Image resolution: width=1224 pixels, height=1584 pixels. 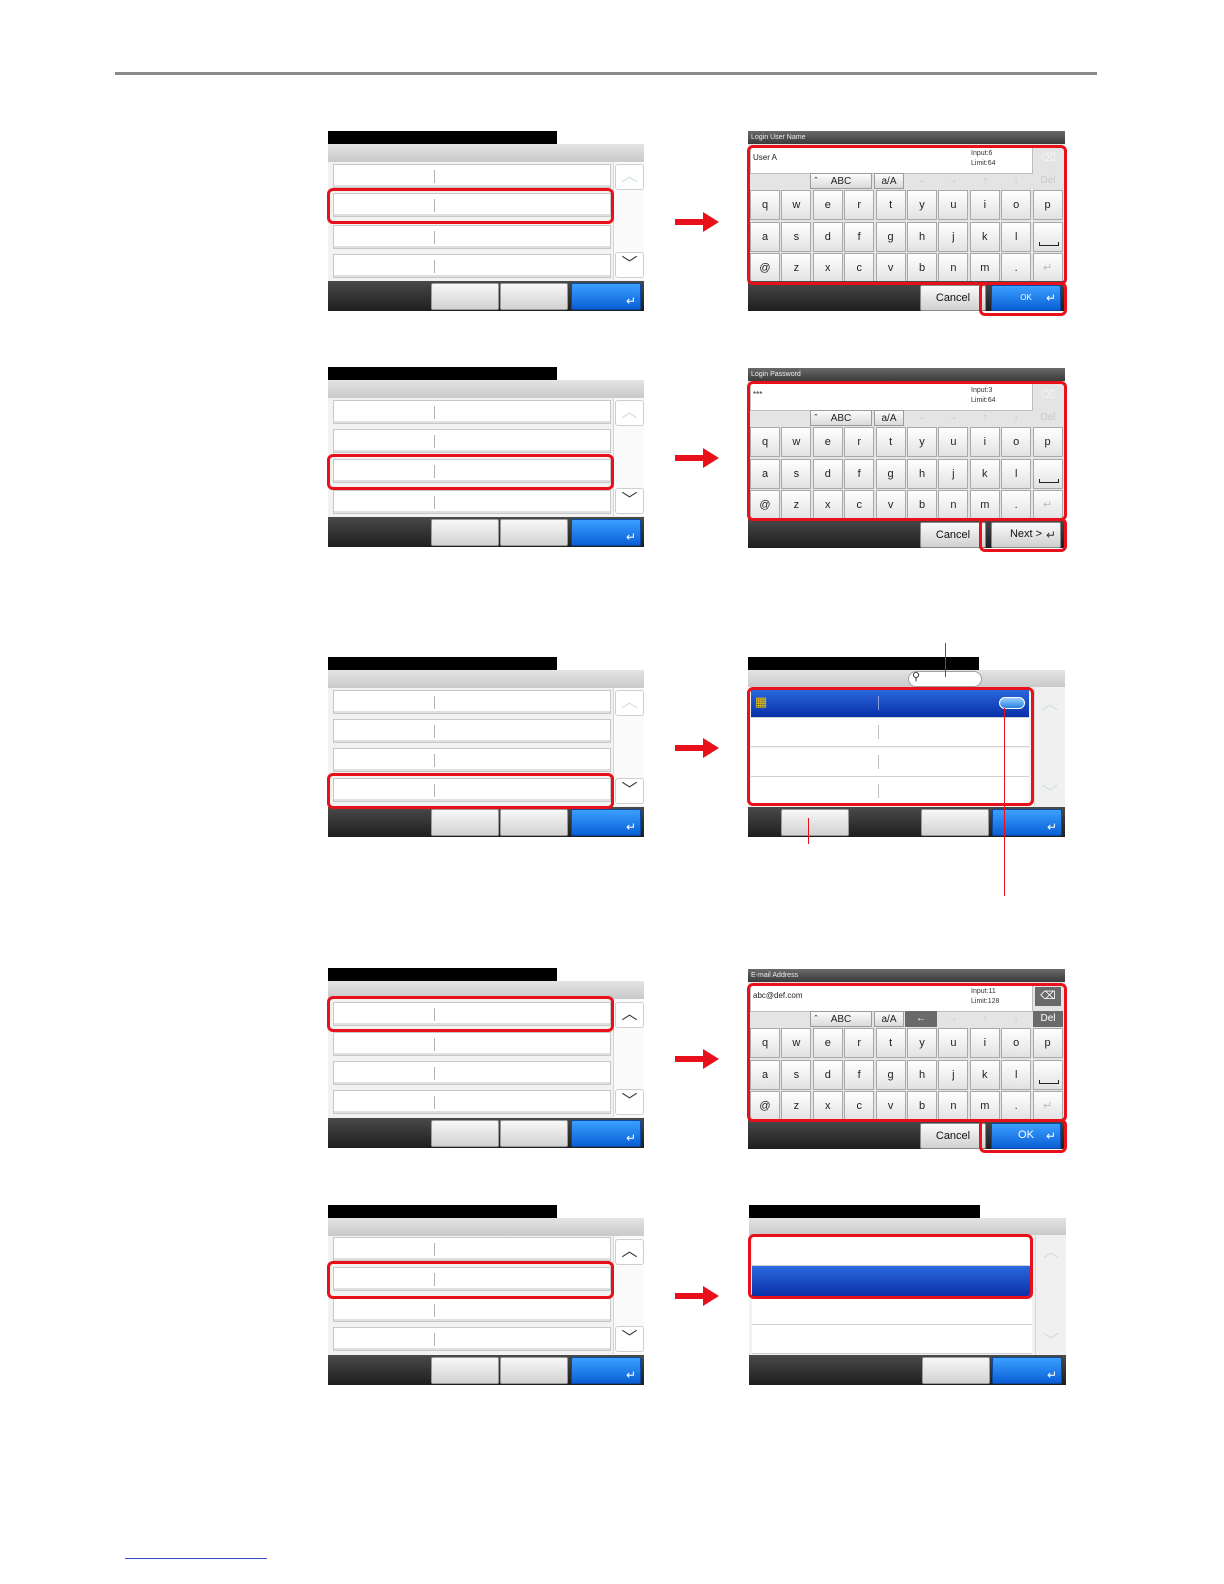 What do you see at coordinates (906, 374) in the screenshot?
I see `keyboard-title: Login Password` at bounding box center [906, 374].